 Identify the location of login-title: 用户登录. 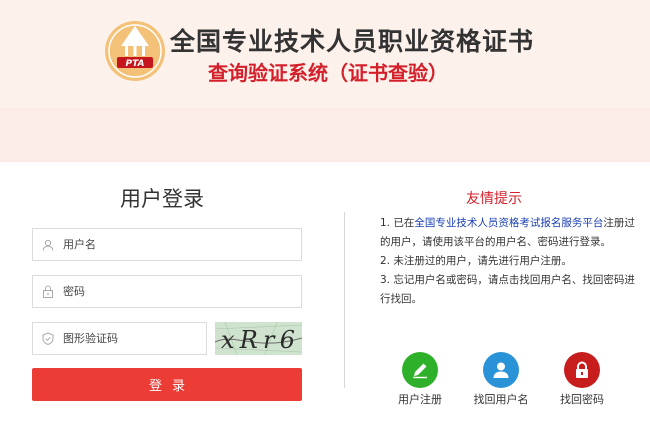
(162, 199).